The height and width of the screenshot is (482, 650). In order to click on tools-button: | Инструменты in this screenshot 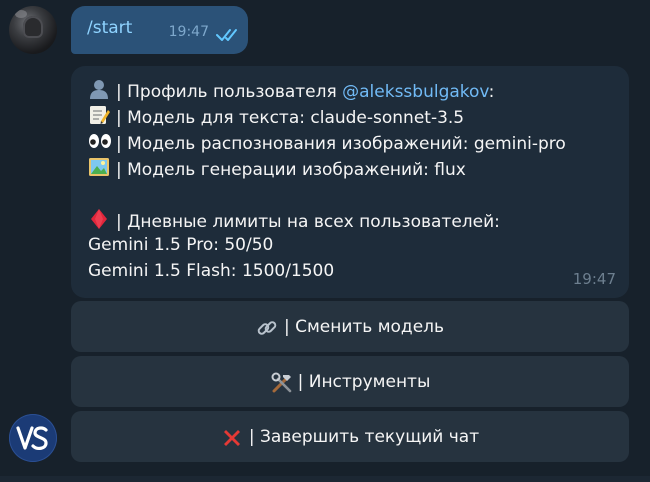, I will do `click(350, 381)`.